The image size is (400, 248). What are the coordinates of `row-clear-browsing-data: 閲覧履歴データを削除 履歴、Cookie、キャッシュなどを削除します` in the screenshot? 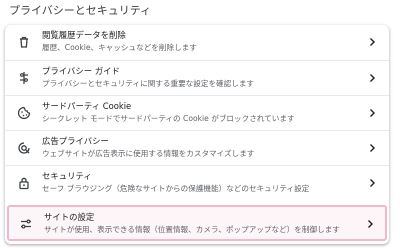 It's located at (197, 42).